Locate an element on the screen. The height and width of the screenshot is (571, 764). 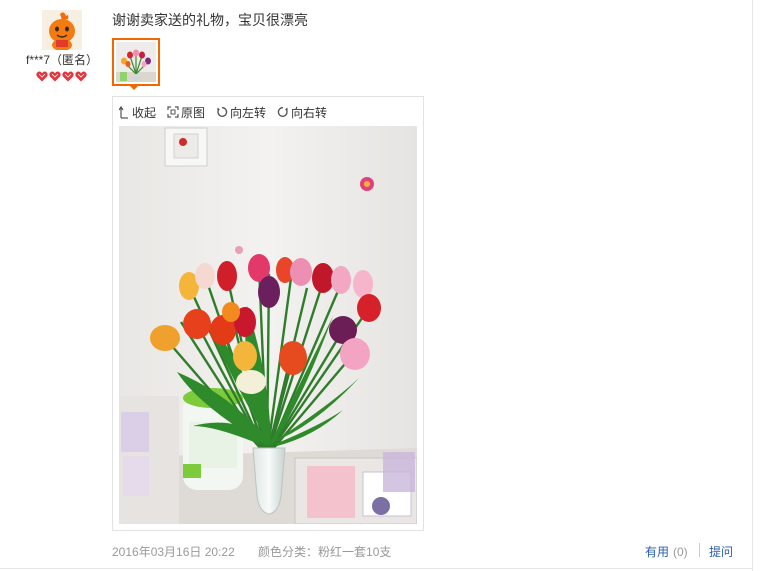
rotate-left-label: 向左转 is located at coordinates (248, 112).